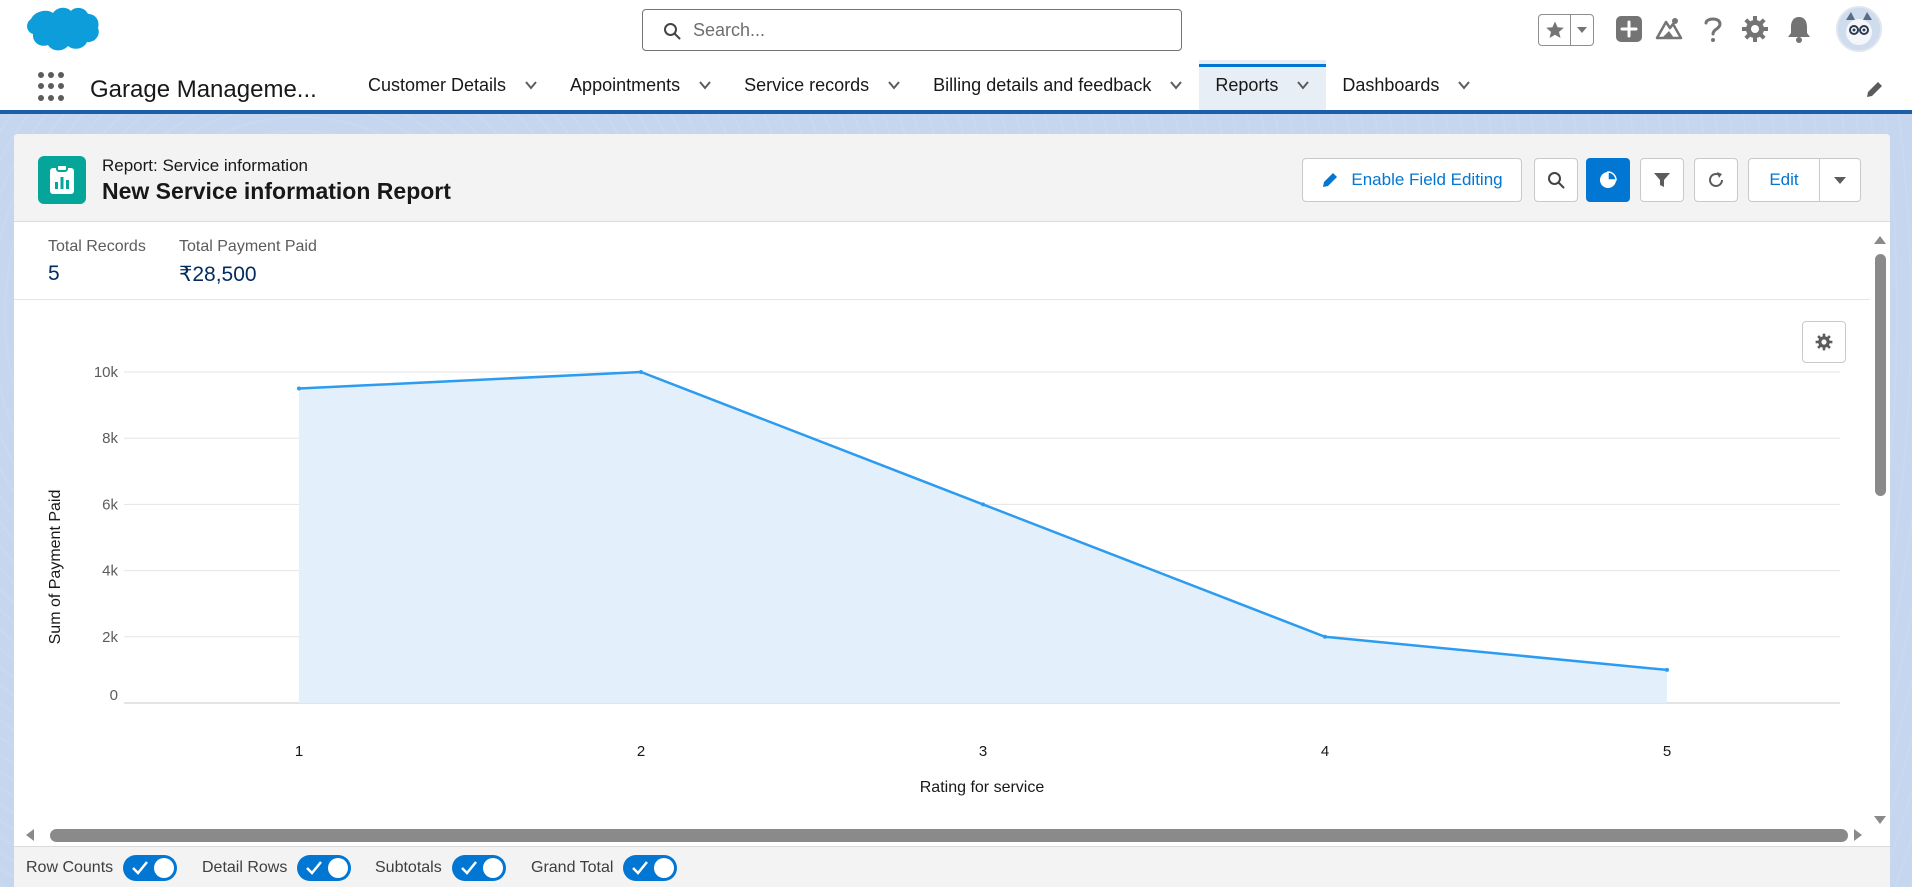  I want to click on toggle-grand-total: Grand Total, so click(604, 868).